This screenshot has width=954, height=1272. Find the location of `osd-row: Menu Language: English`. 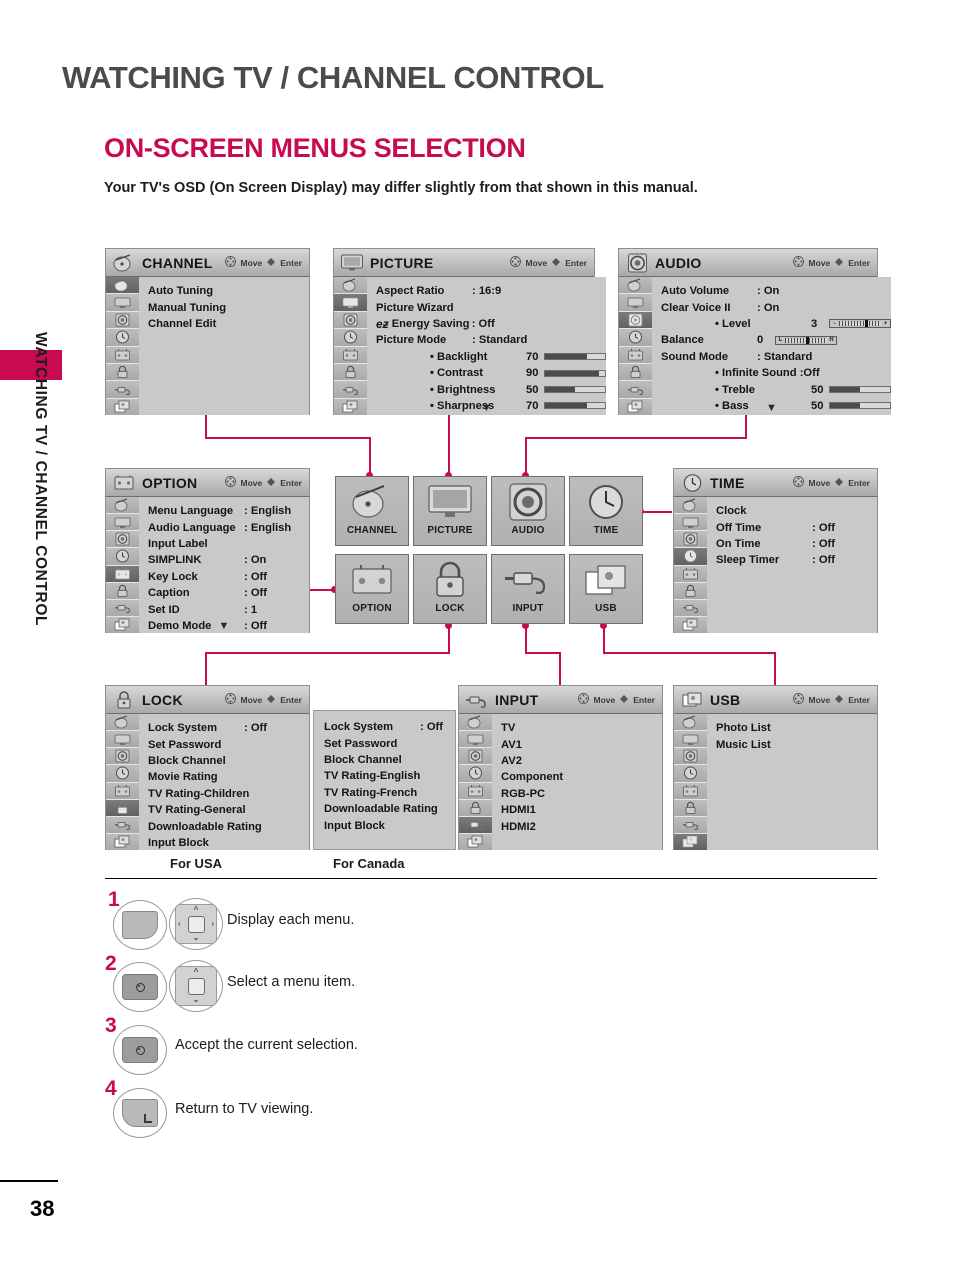

osd-row: Menu Language: English is located at coordinates (228, 511).